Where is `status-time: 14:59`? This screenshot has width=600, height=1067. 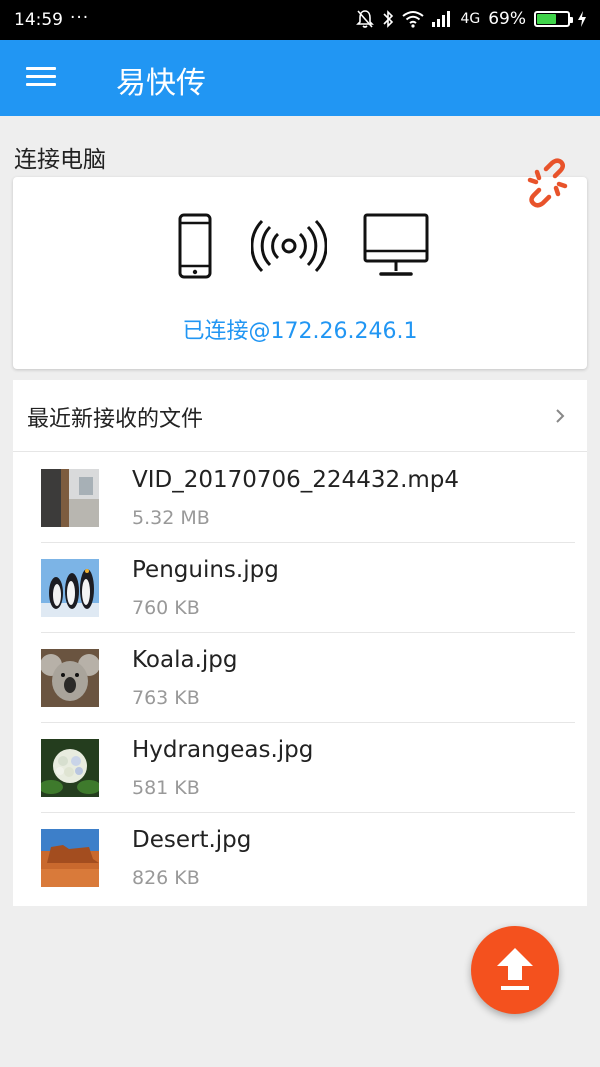 status-time: 14:59 is located at coordinates (38, 20).